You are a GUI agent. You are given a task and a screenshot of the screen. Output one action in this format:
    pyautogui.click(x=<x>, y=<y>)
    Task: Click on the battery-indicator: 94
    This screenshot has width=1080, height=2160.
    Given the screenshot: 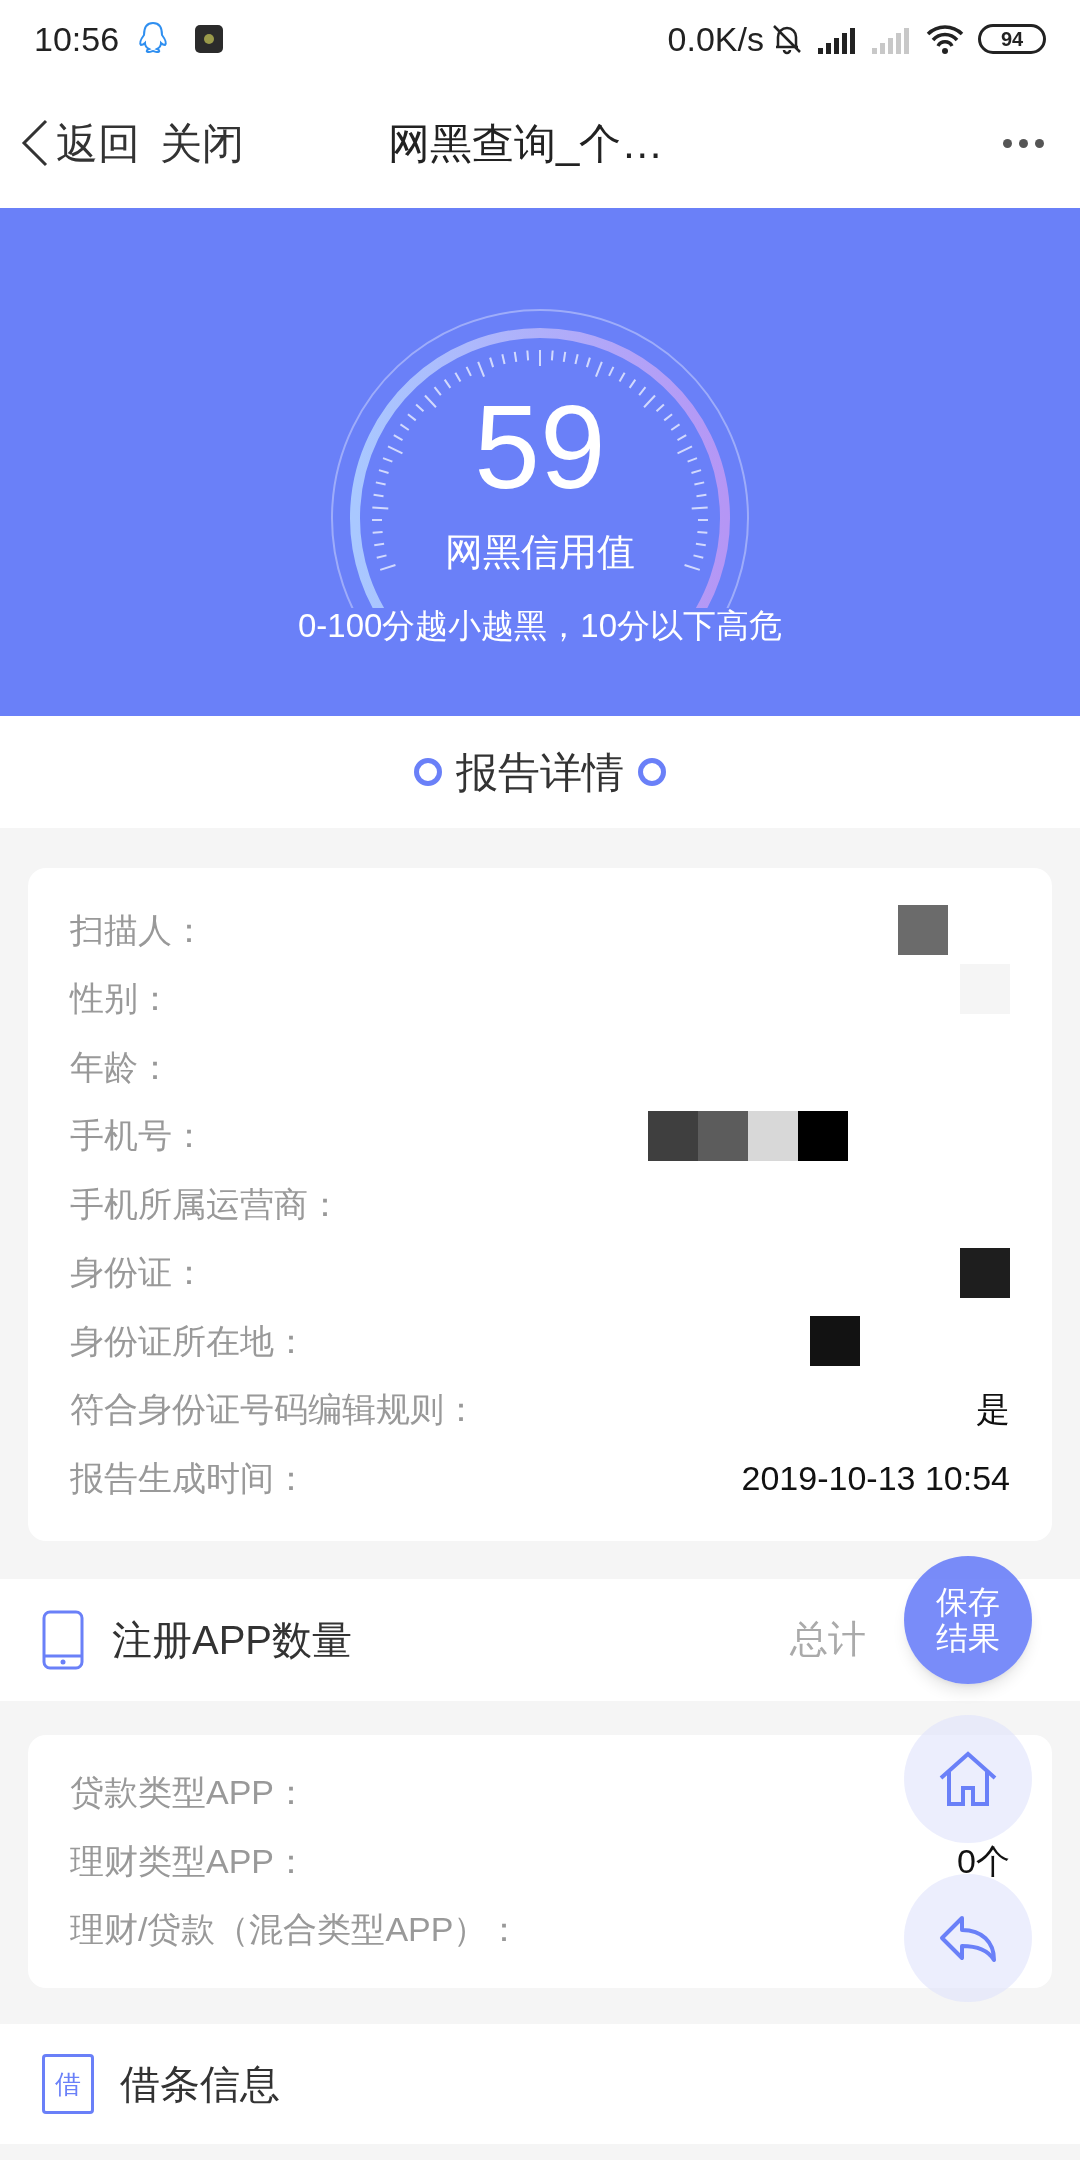 What is the action you would take?
    pyautogui.click(x=1012, y=39)
    